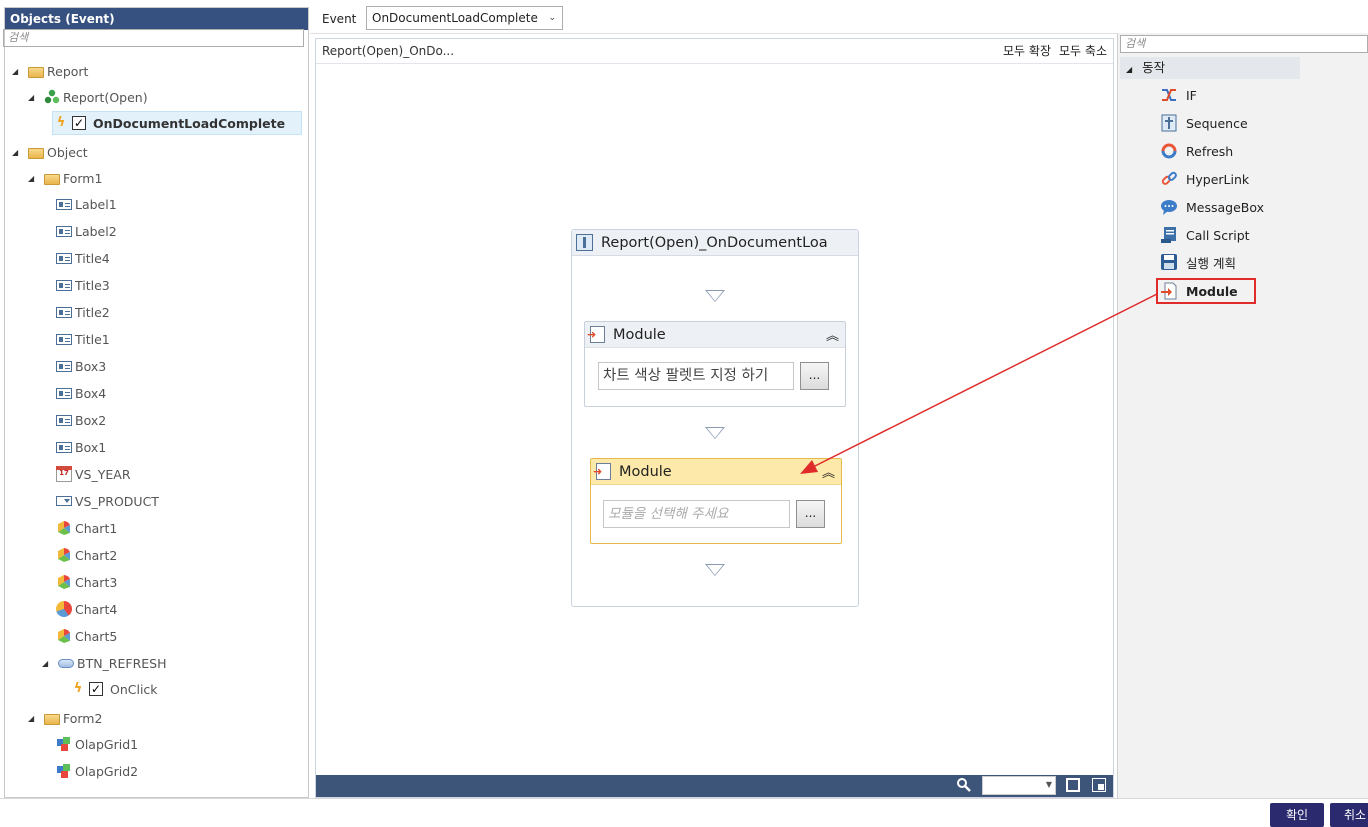  I want to click on highlight-box, so click(1206, 291).